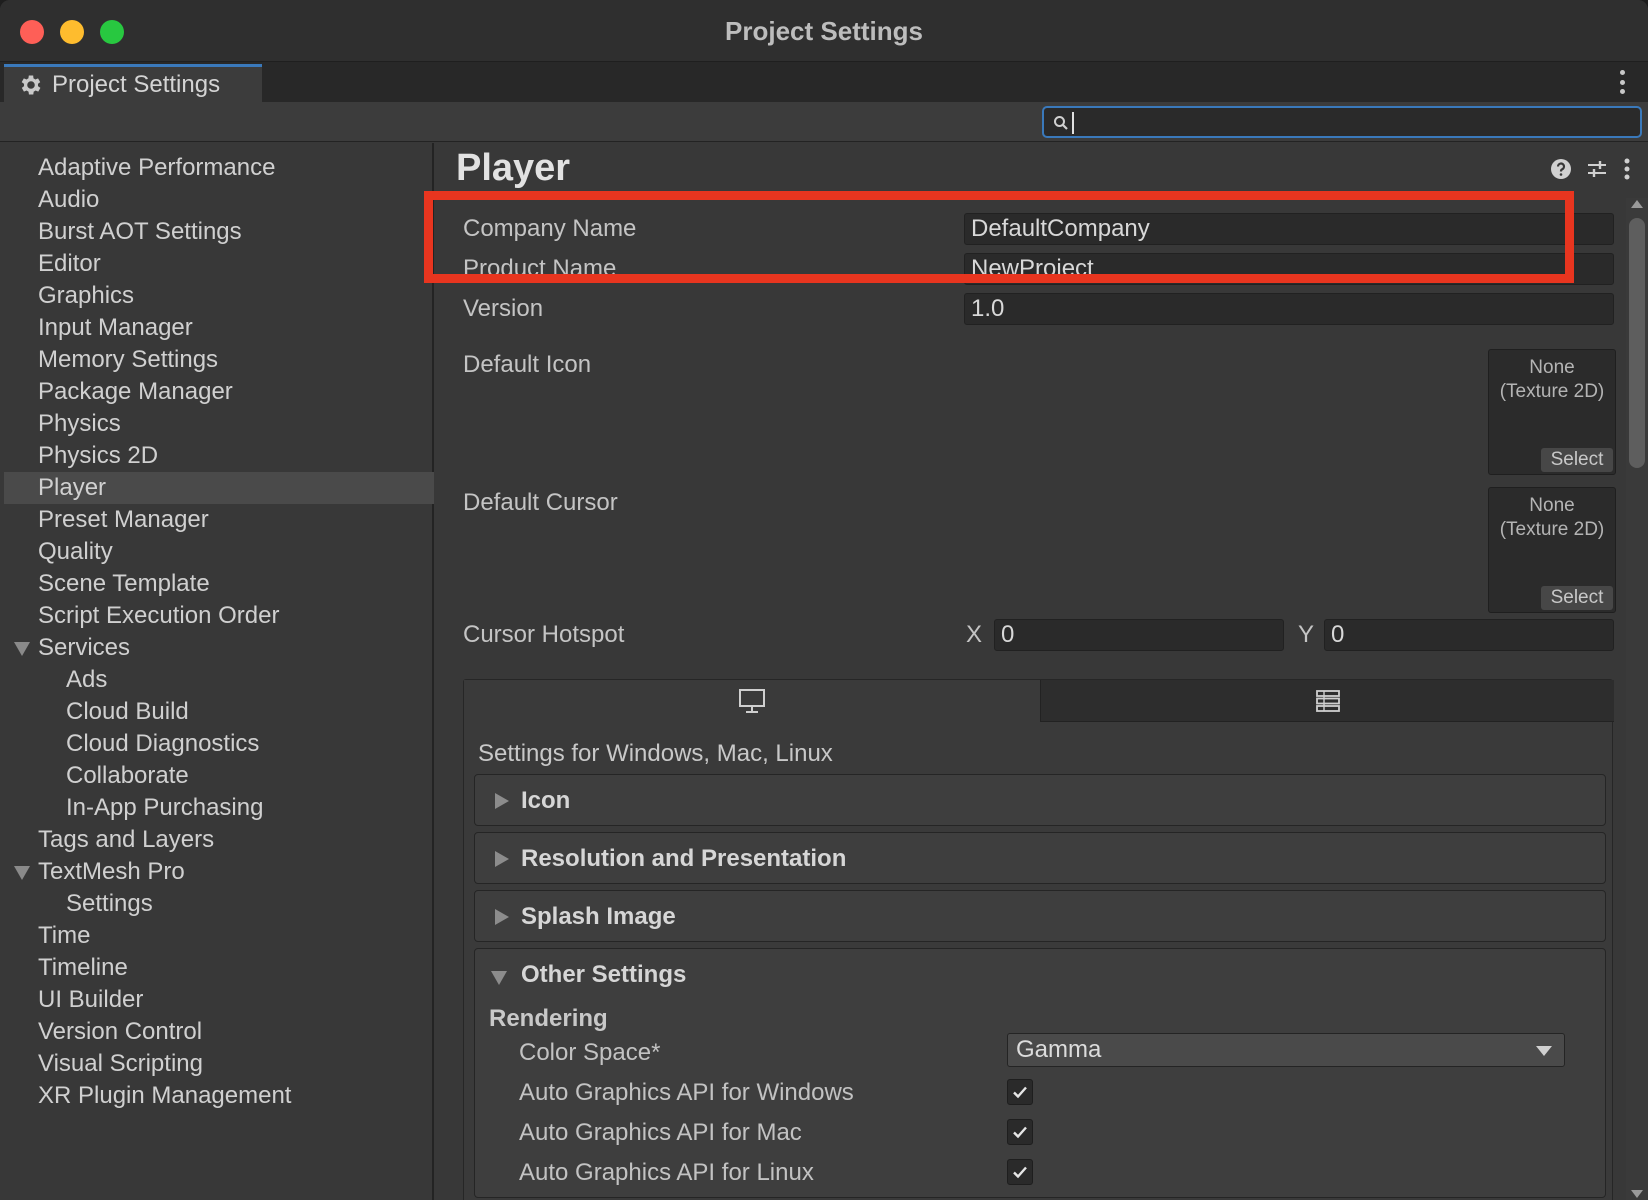  What do you see at coordinates (1469, 635) in the screenshot?
I see `hotspot-y-field: 0` at bounding box center [1469, 635].